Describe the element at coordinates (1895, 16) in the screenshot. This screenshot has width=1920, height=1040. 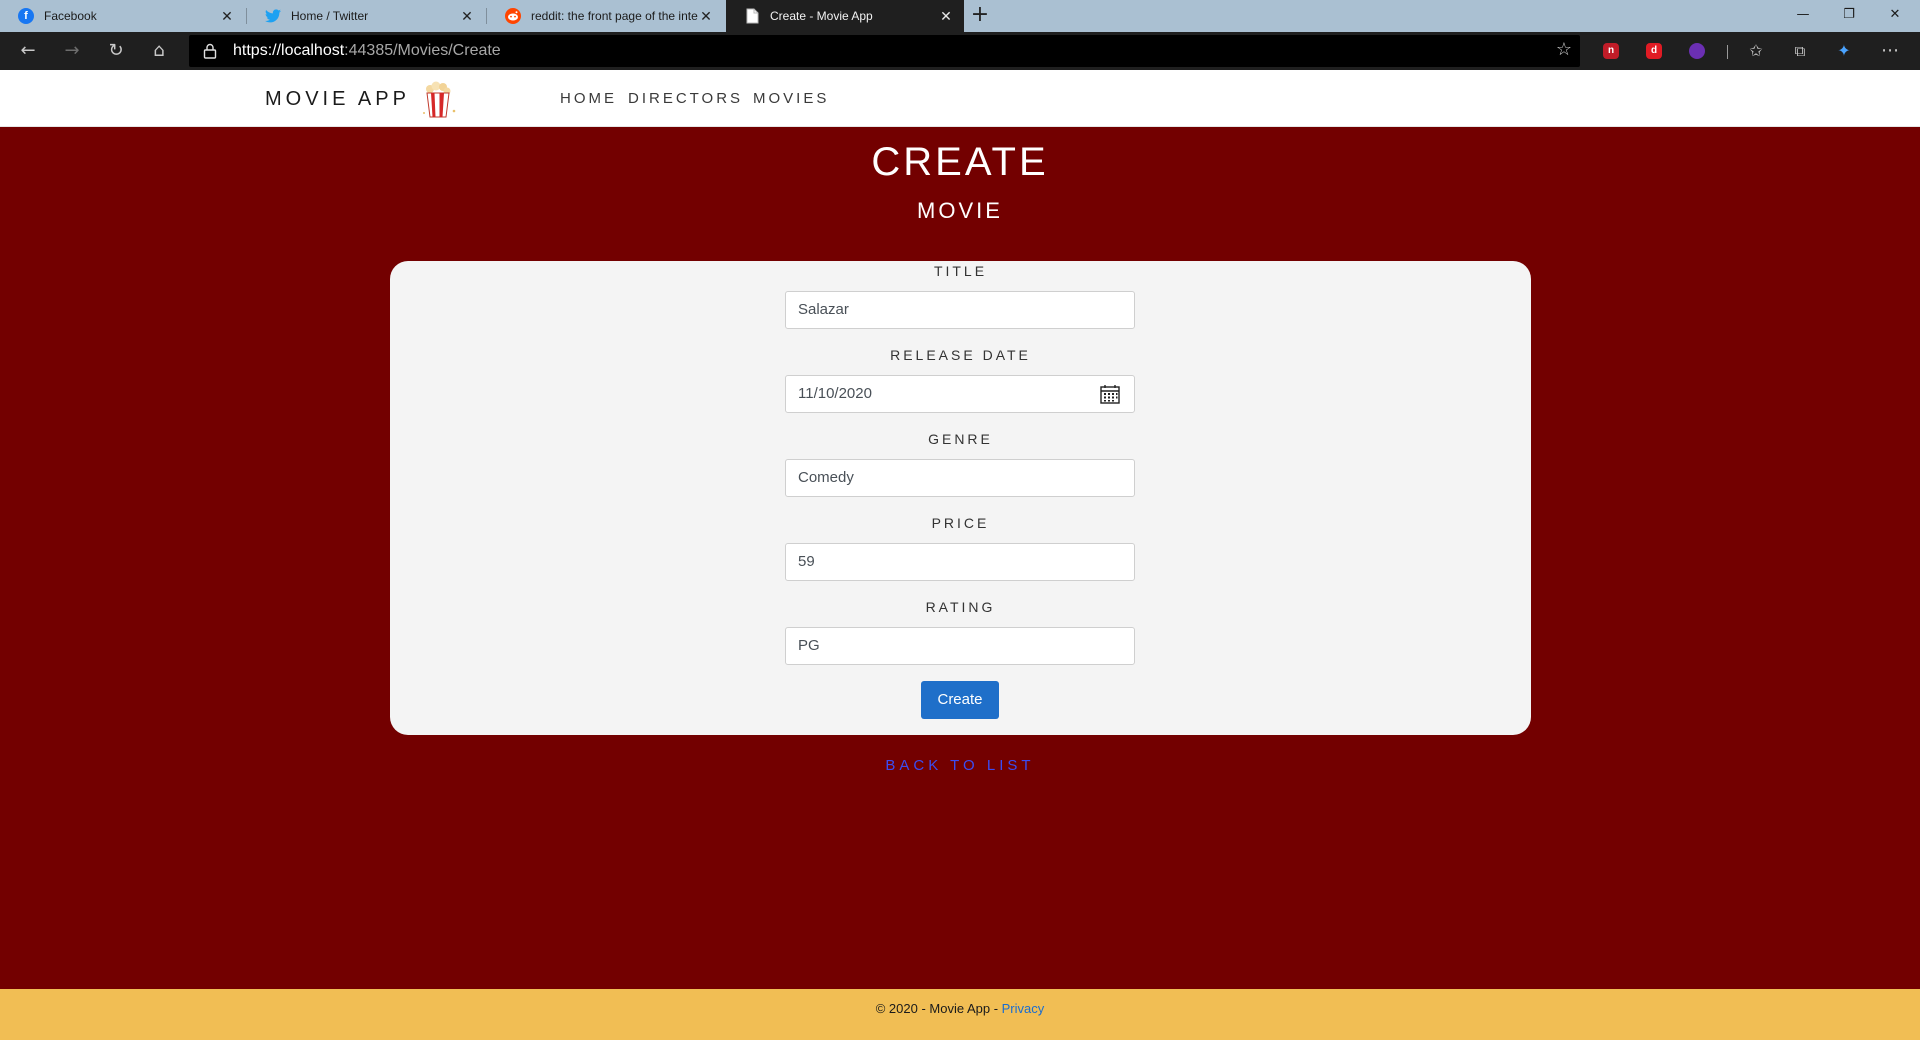
I see `close-window-button: ✕` at that location.